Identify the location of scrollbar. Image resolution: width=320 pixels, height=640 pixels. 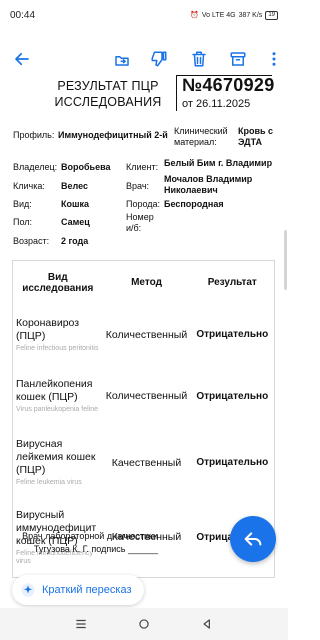
(285, 260).